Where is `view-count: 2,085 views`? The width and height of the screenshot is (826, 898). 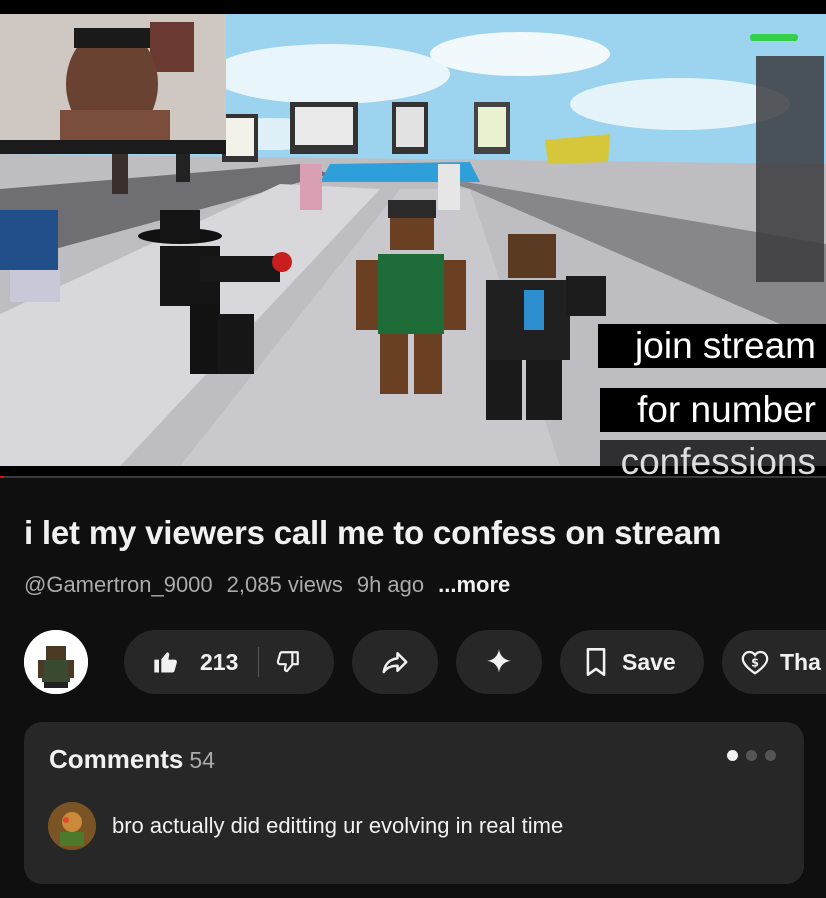
view-count: 2,085 views is located at coordinates (284, 584).